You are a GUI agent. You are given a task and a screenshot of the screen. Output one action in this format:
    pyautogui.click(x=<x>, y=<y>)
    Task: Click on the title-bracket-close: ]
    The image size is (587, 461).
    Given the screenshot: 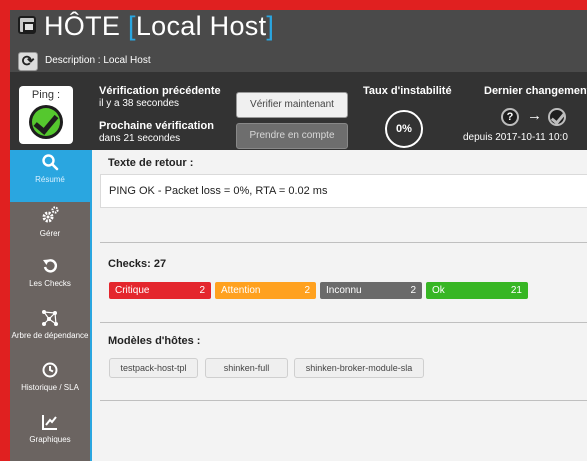 What is the action you would take?
    pyautogui.click(x=270, y=26)
    